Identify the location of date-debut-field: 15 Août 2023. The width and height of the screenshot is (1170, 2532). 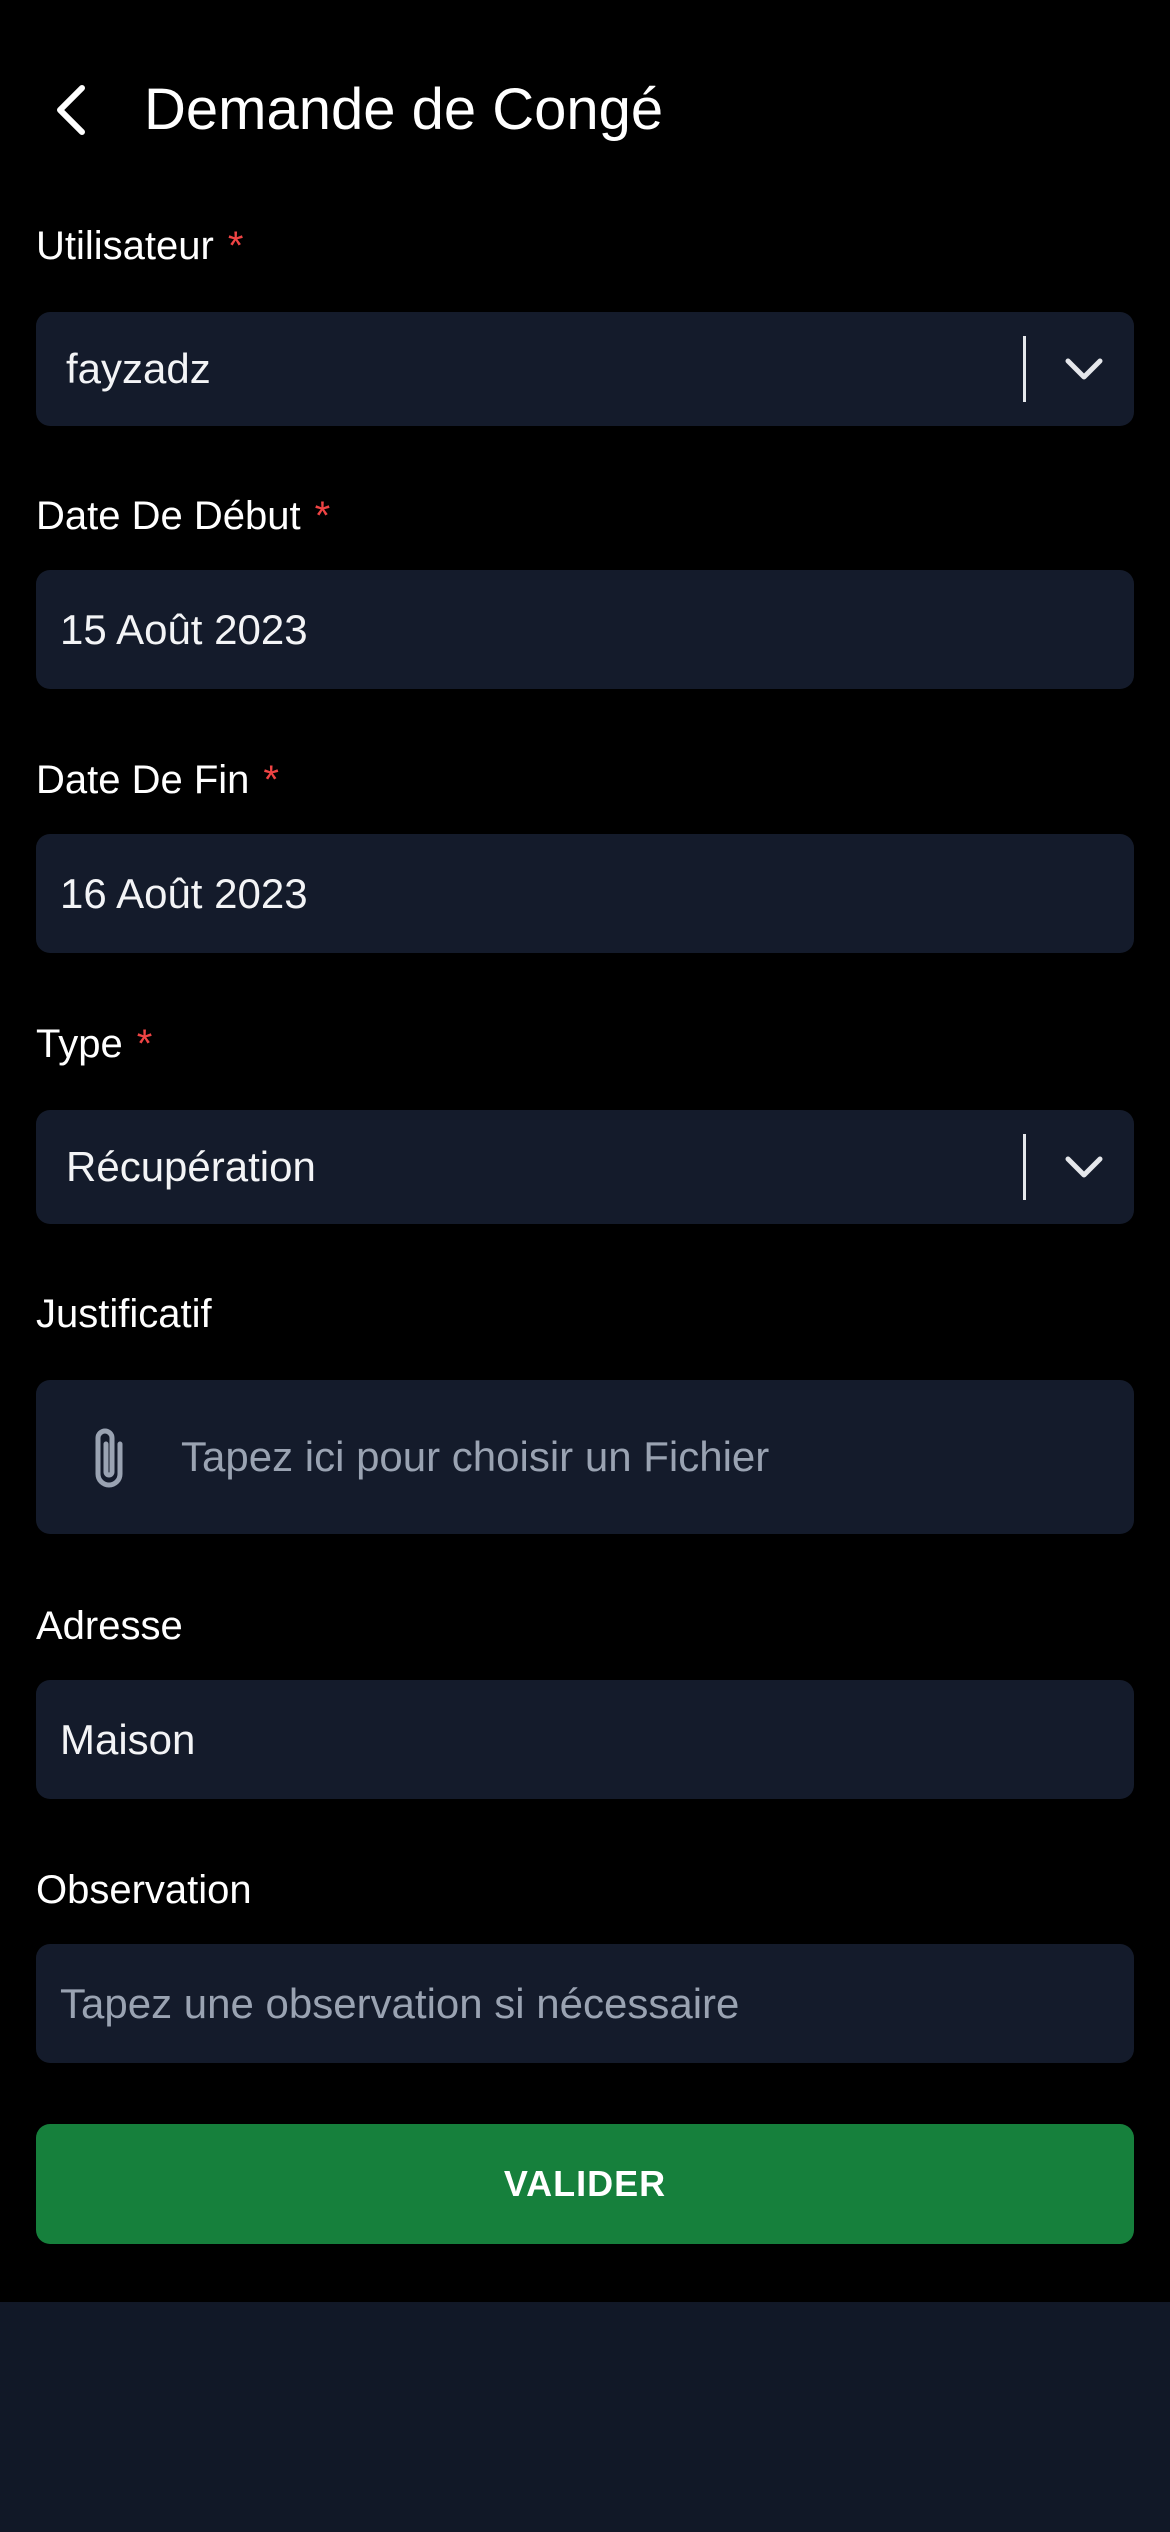
(585, 629).